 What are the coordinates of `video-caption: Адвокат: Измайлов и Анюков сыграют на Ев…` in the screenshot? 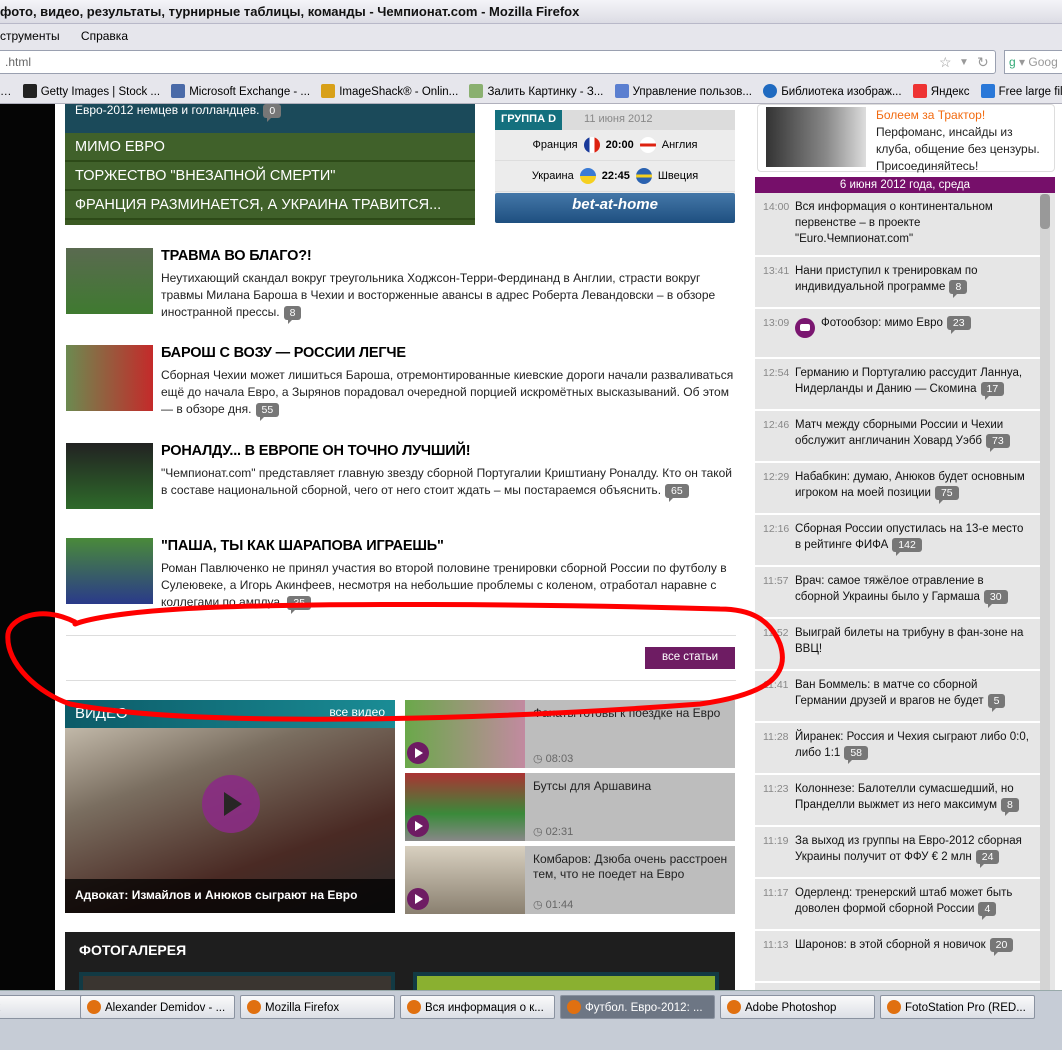 It's located at (230, 896).